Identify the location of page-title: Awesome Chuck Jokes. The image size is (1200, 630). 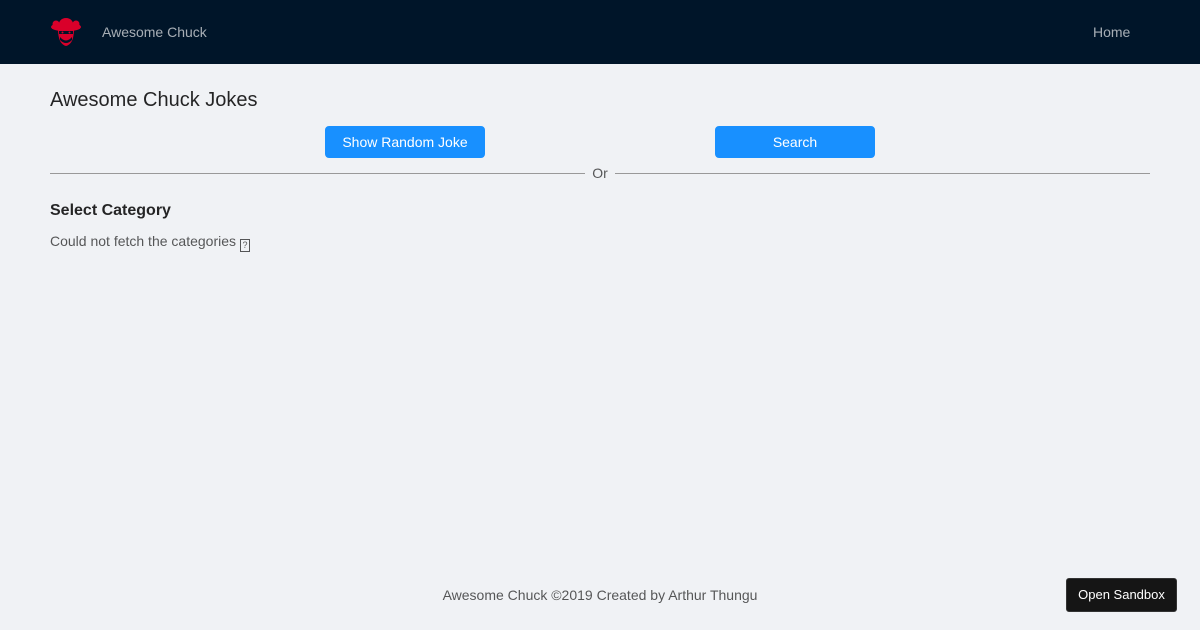
(154, 100).